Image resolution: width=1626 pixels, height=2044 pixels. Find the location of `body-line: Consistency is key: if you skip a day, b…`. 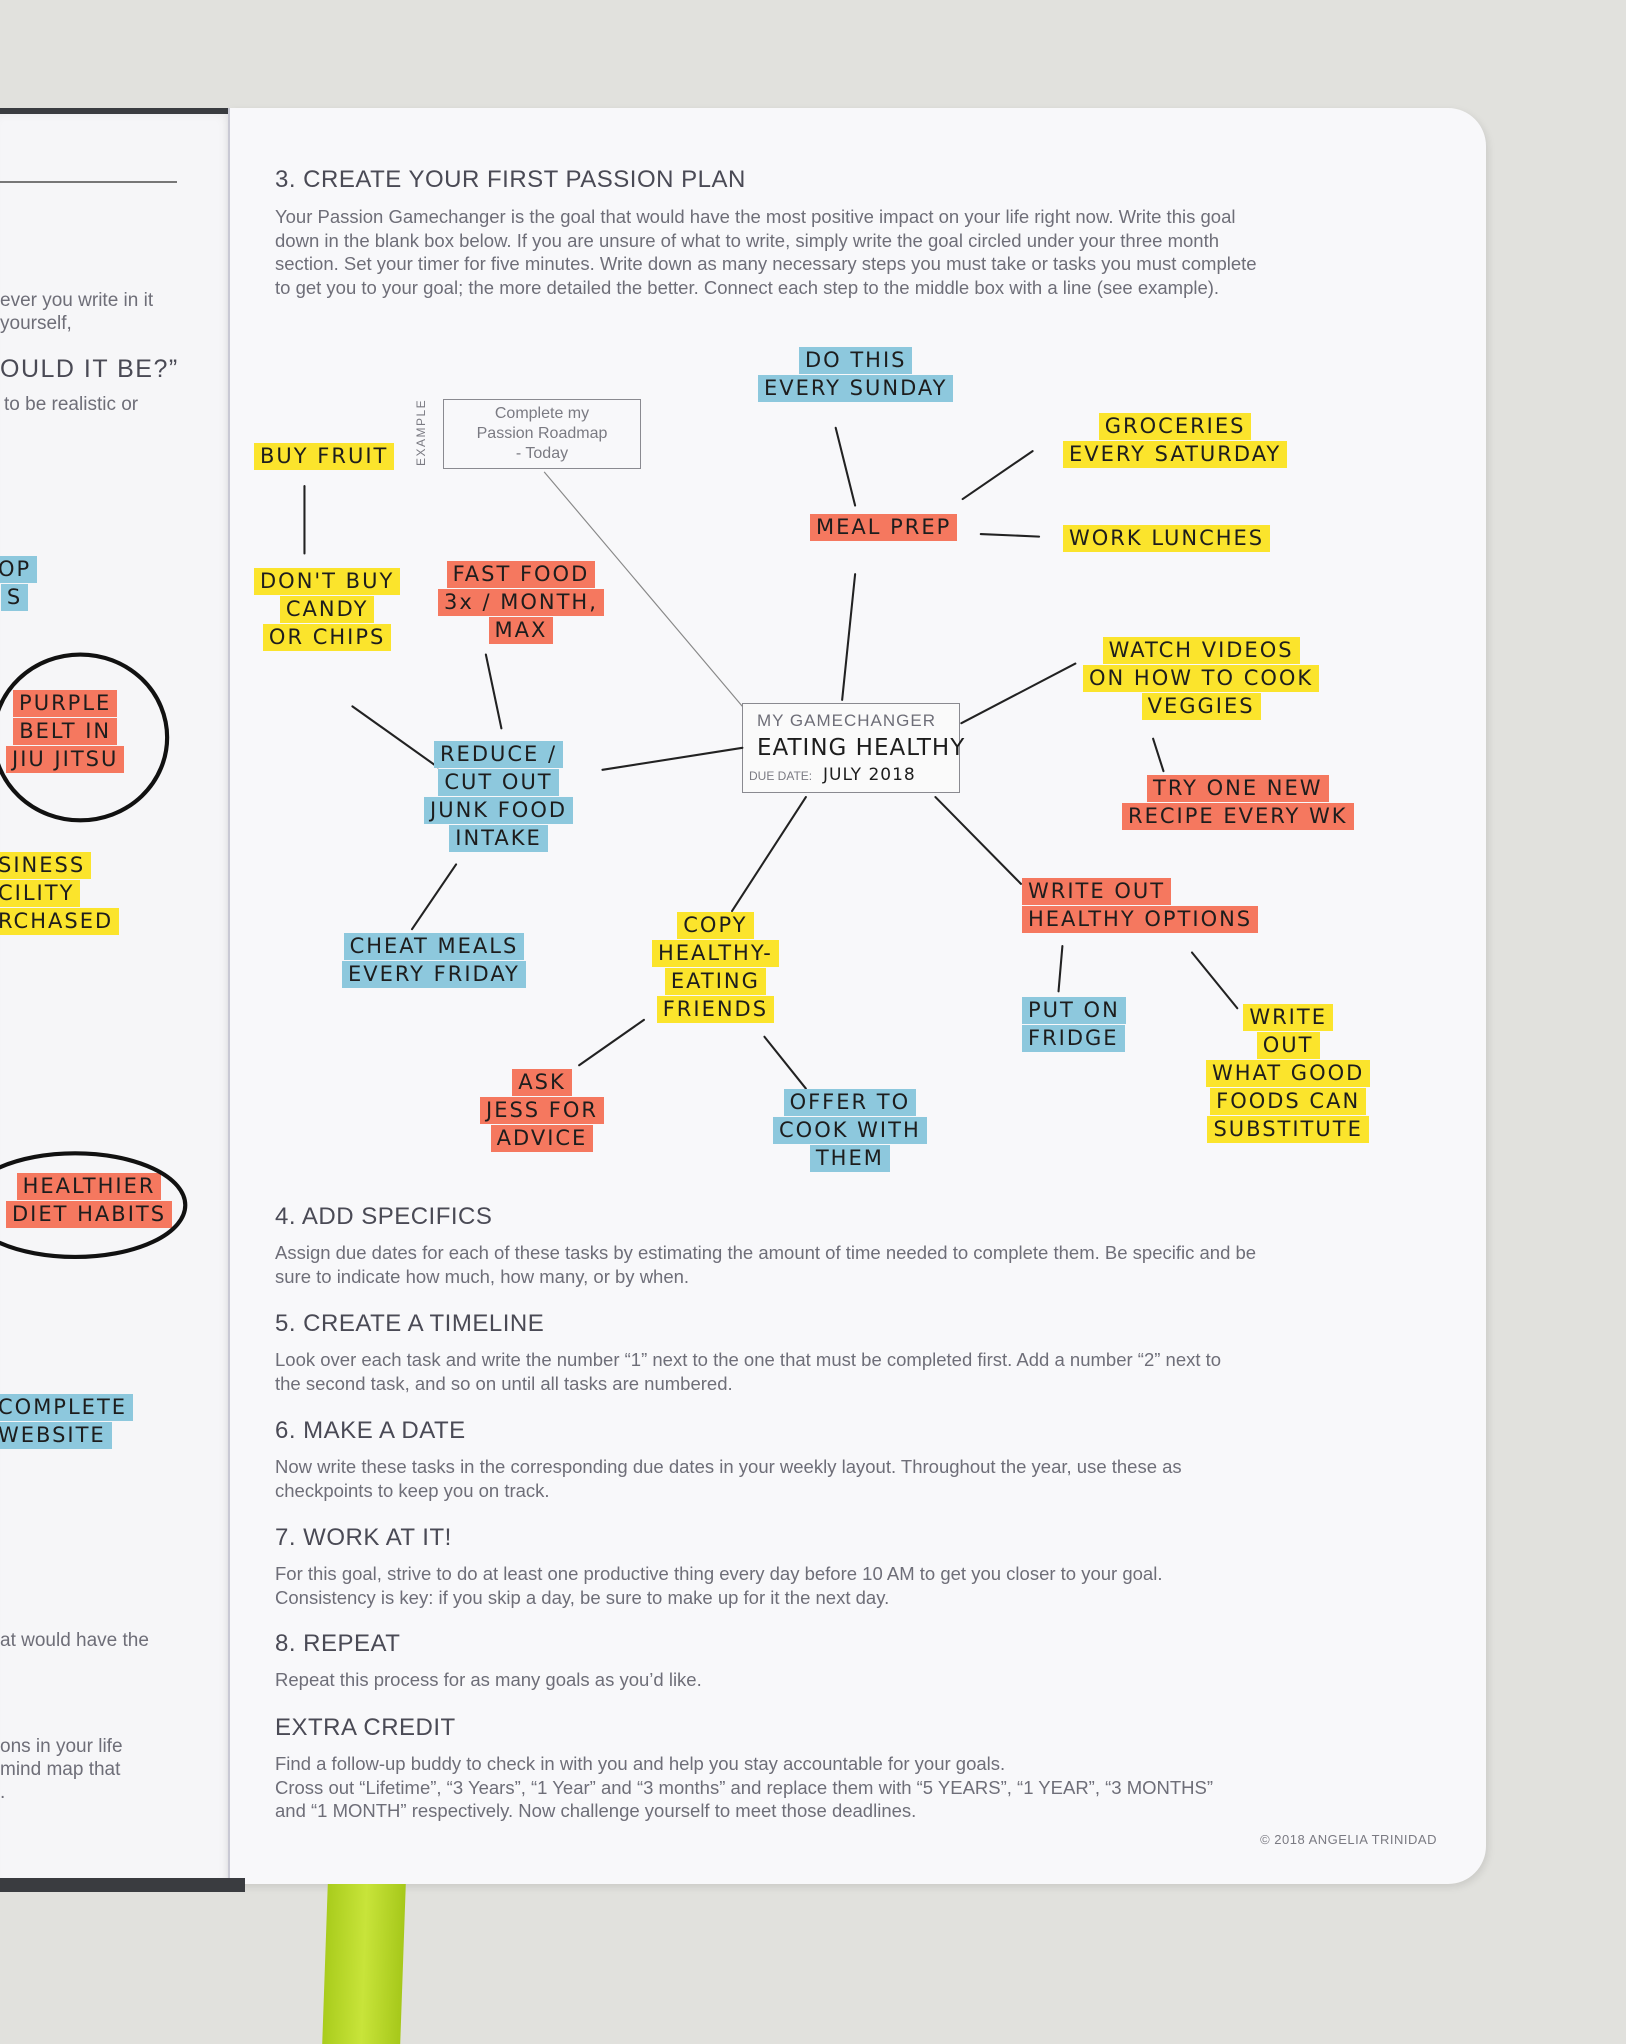

body-line: Consistency is key: if you skip a day, b… is located at coordinates (582, 1597).